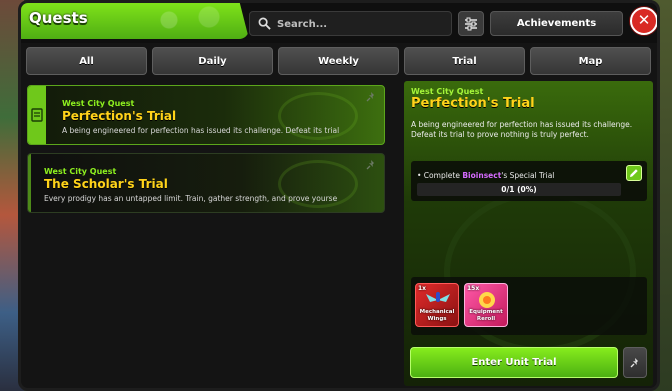 This screenshot has height=391, width=672. What do you see at coordinates (447, 91) in the screenshot?
I see `detail-city: West City Quest` at bounding box center [447, 91].